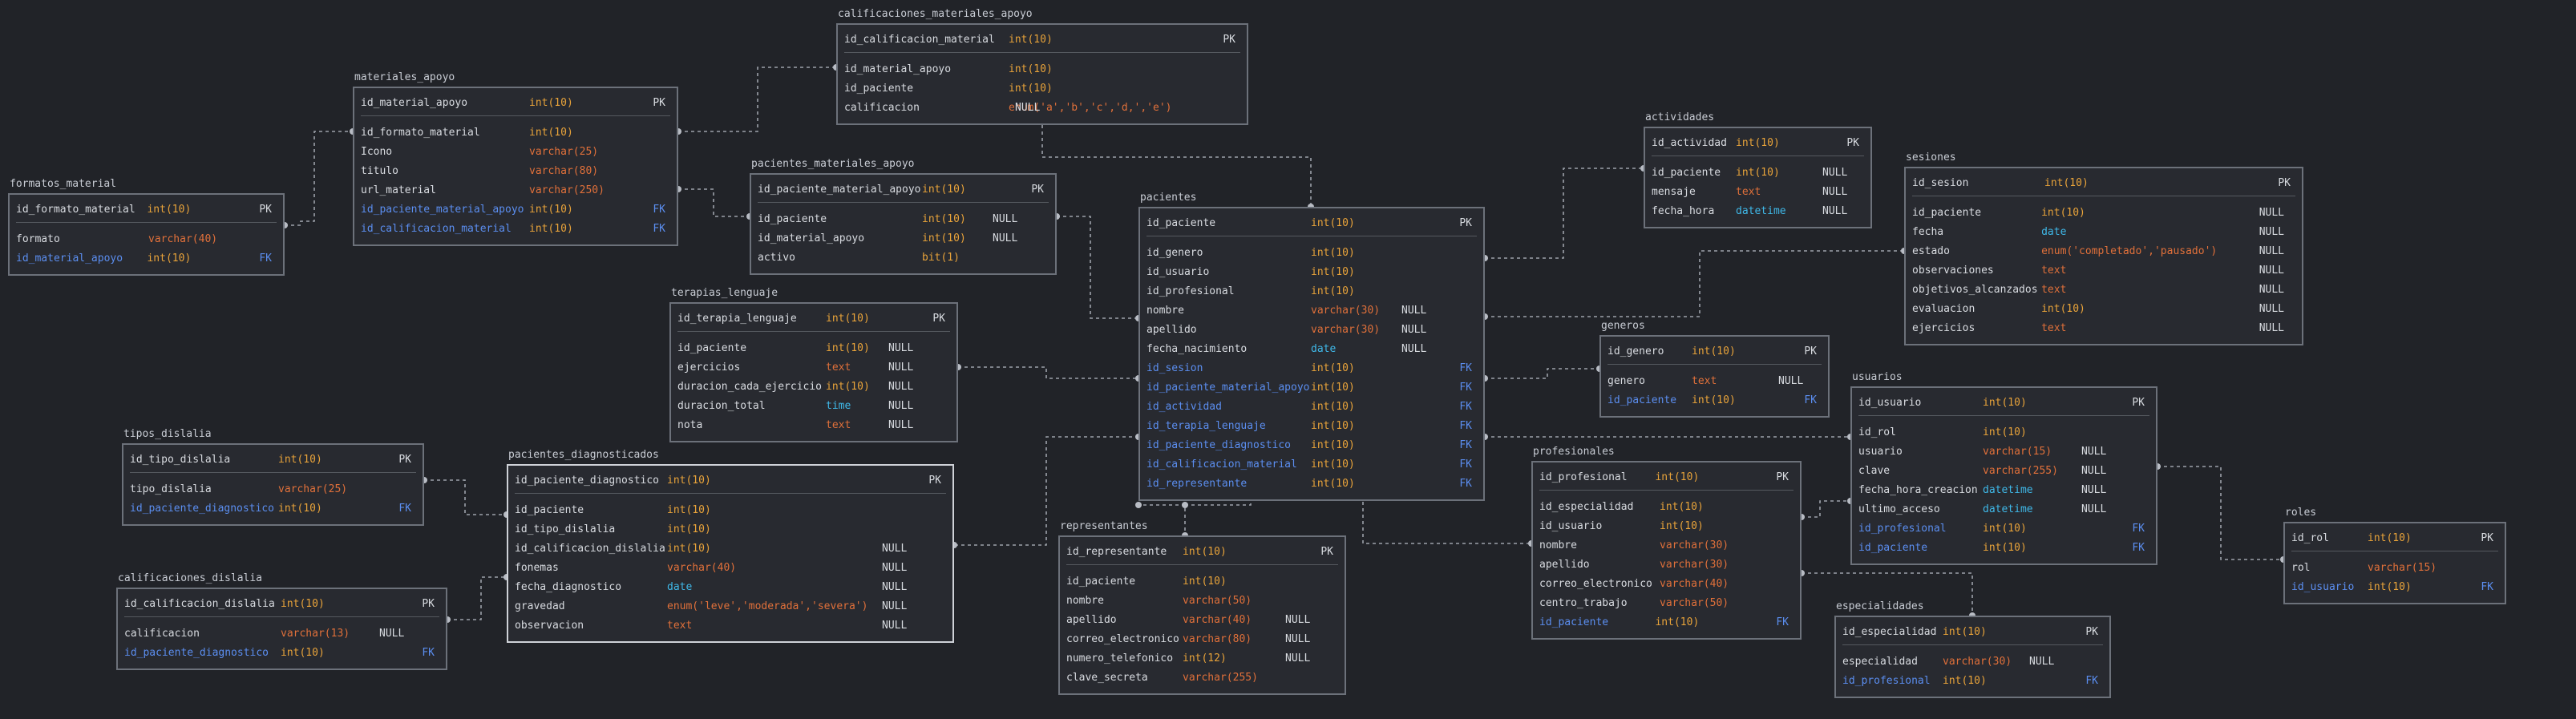 Image resolution: width=2576 pixels, height=719 pixels. I want to click on column-row: fecha_hora datetime NULL, so click(1758, 210).